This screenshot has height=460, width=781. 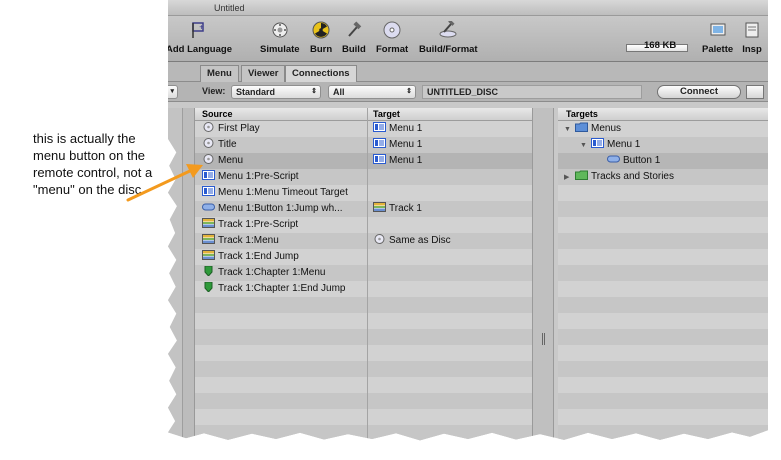 What do you see at coordinates (363, 241) in the screenshot?
I see `table-row: Track 1:Menu Same as Disc` at bounding box center [363, 241].